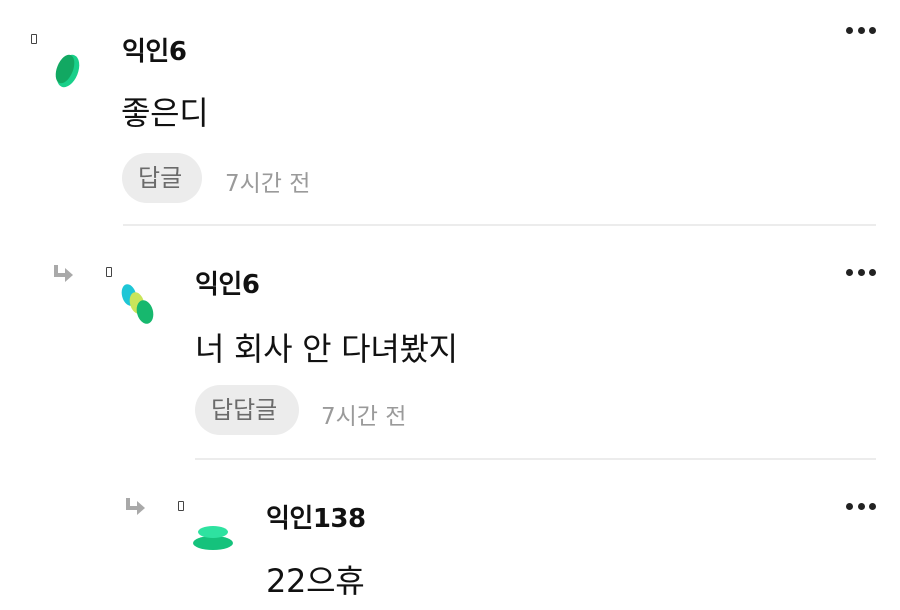 Image resolution: width=900 pixels, height=610 pixels. I want to click on comment-text: 너 회사 안 다녀봤지, so click(326, 349).